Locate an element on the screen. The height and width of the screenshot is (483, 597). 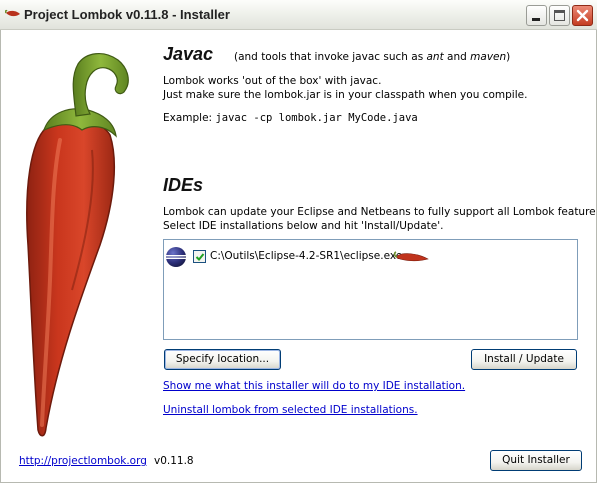
title-bar: Project Lombok v0.11.8 - Installer is located at coordinates (298, 15).